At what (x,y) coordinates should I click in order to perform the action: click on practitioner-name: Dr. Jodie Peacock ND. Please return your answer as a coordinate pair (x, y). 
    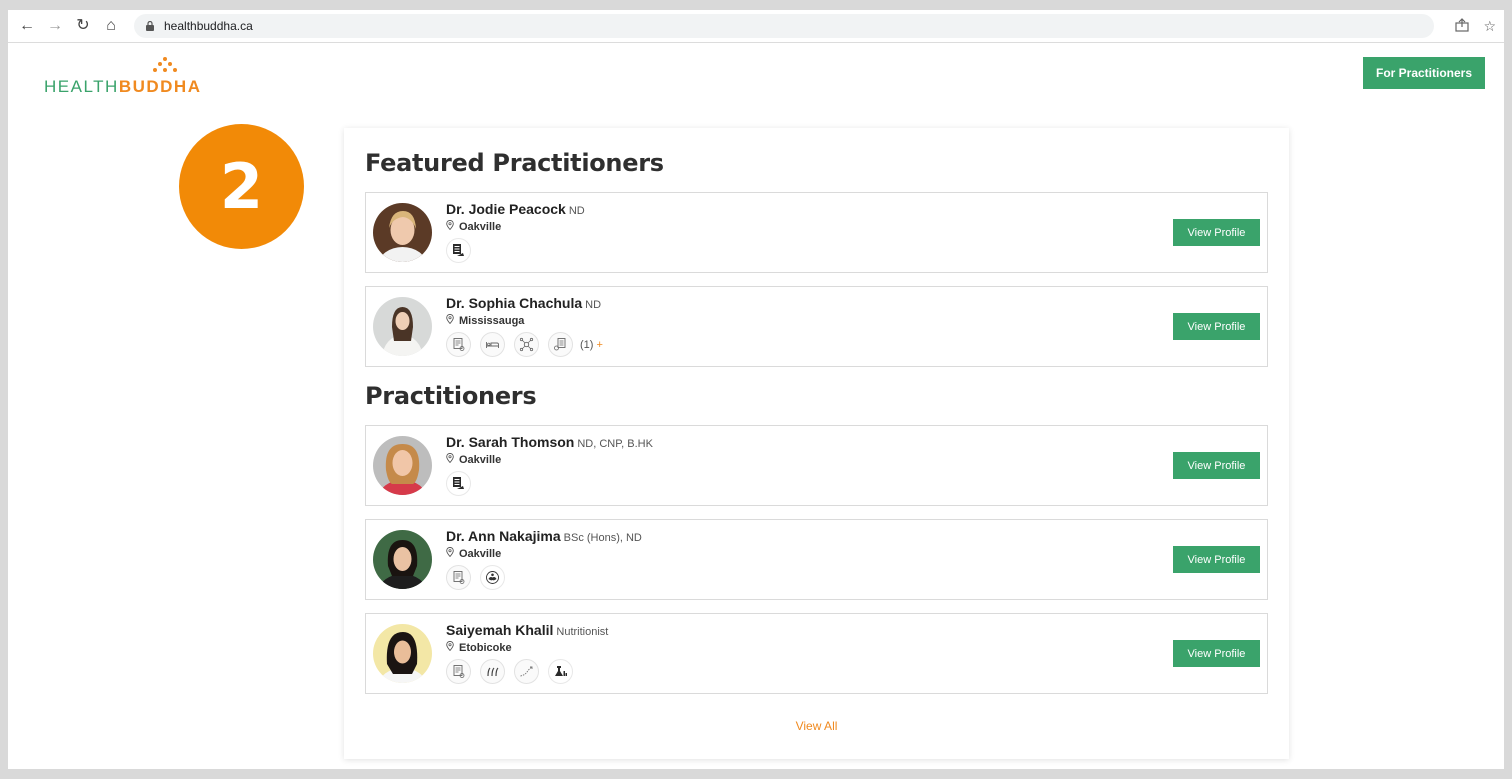
    Looking at the image, I should click on (515, 209).